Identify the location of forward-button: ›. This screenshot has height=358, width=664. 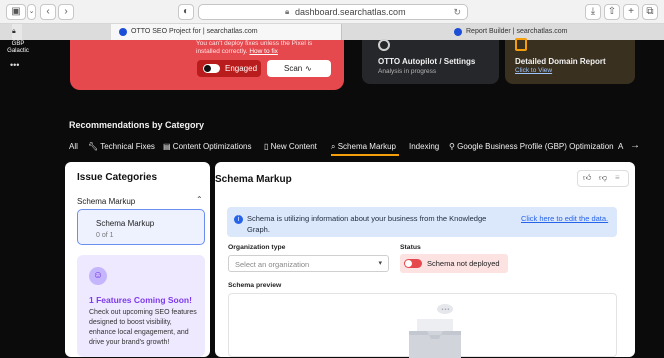
(66, 12).